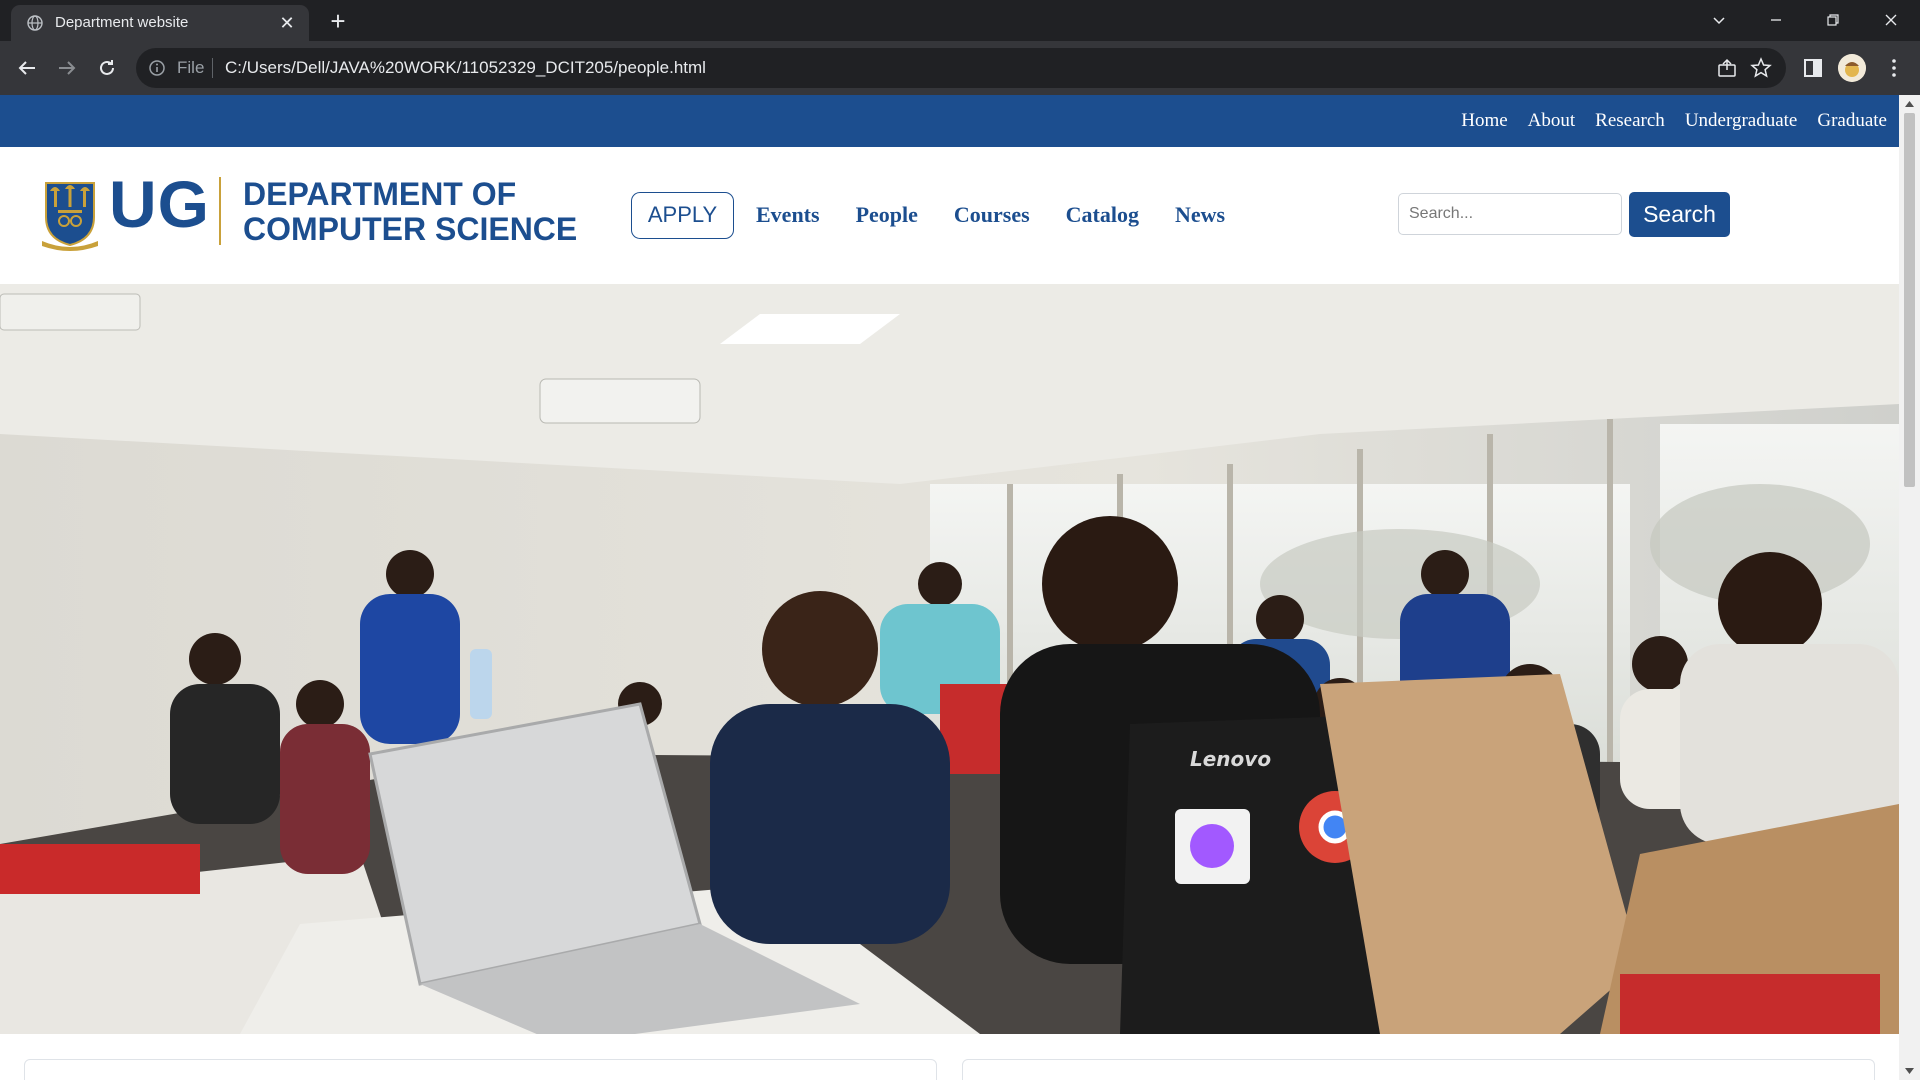 This screenshot has width=1920, height=1080. What do you see at coordinates (946, 215) in the screenshot?
I see `main-nav: APPLY Events People Courses Catalog News` at bounding box center [946, 215].